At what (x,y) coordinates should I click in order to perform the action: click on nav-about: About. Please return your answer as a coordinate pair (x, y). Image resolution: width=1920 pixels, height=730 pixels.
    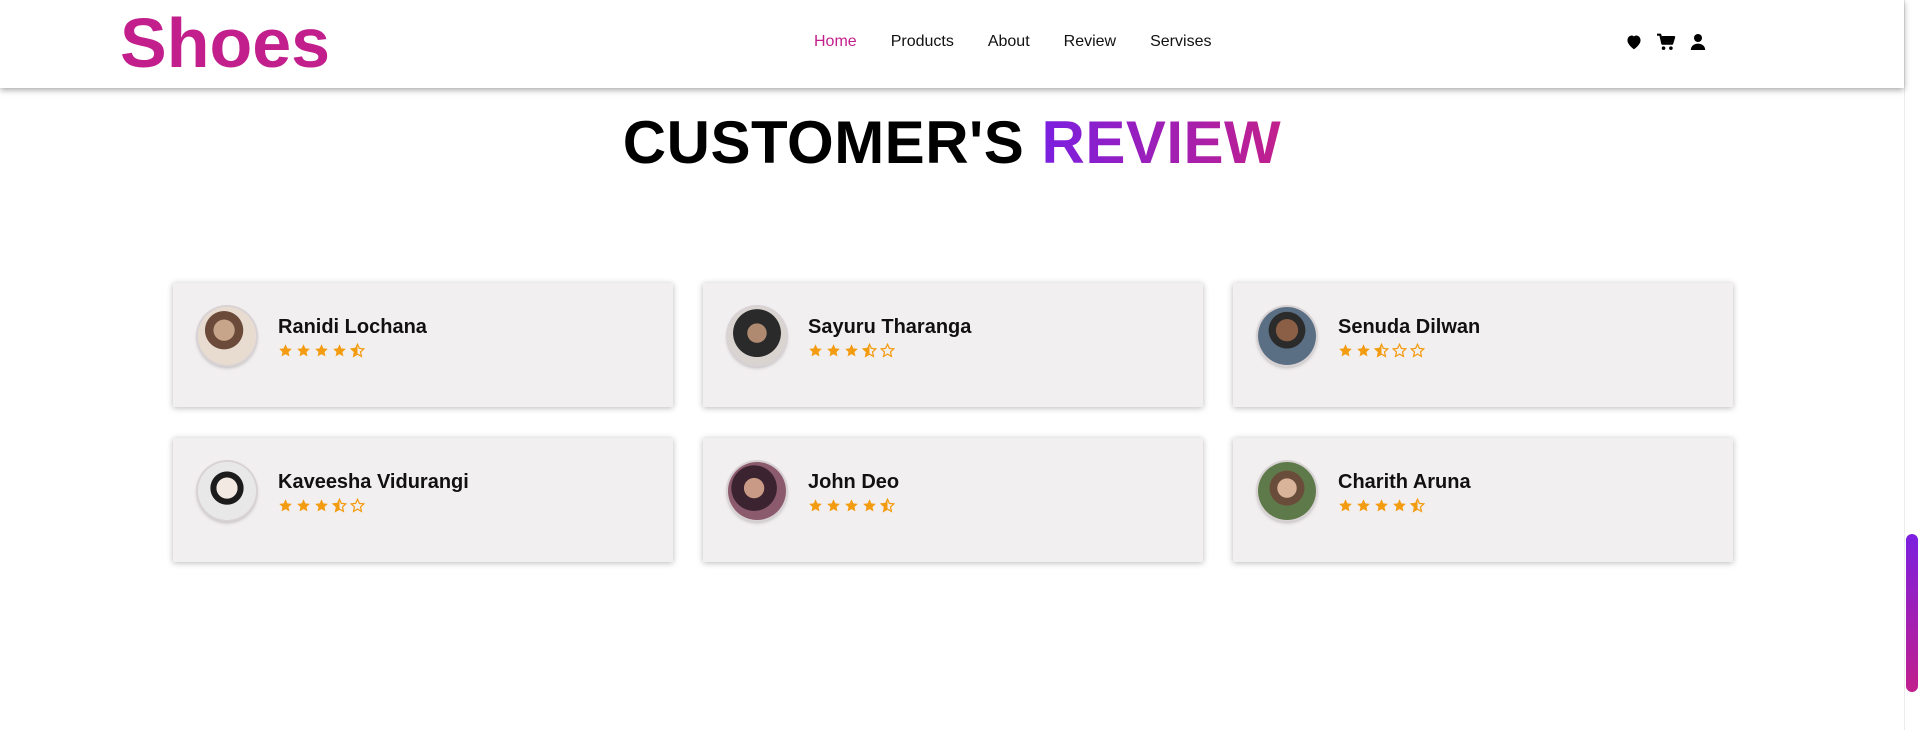
    Looking at the image, I should click on (1009, 42).